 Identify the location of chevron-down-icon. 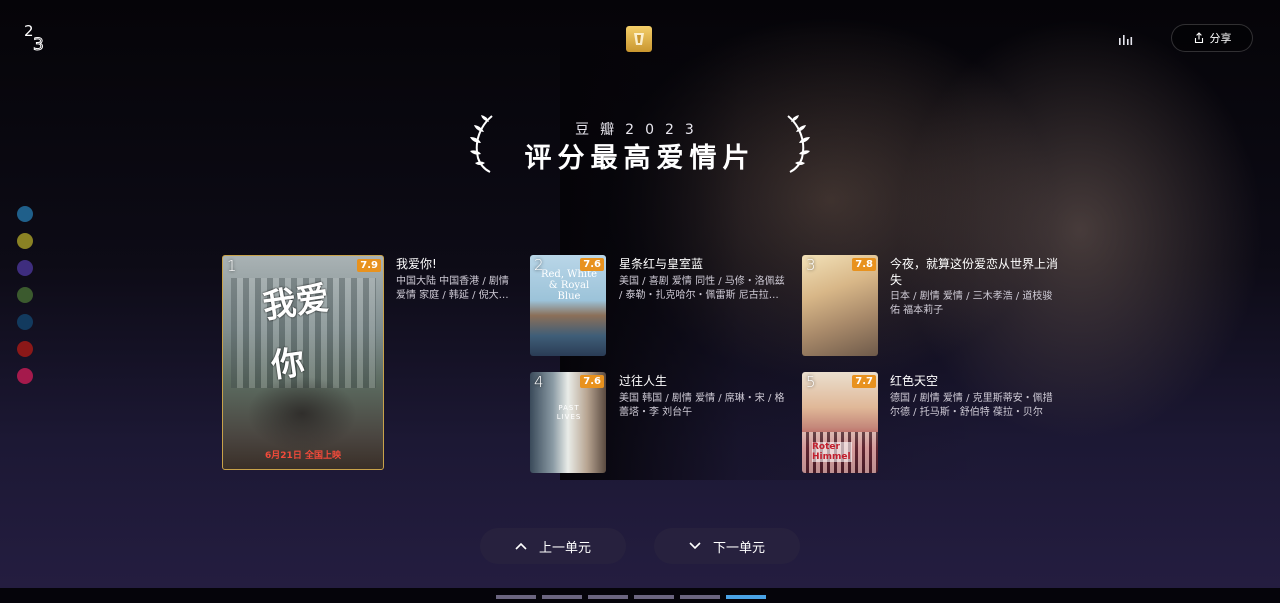
(695, 546).